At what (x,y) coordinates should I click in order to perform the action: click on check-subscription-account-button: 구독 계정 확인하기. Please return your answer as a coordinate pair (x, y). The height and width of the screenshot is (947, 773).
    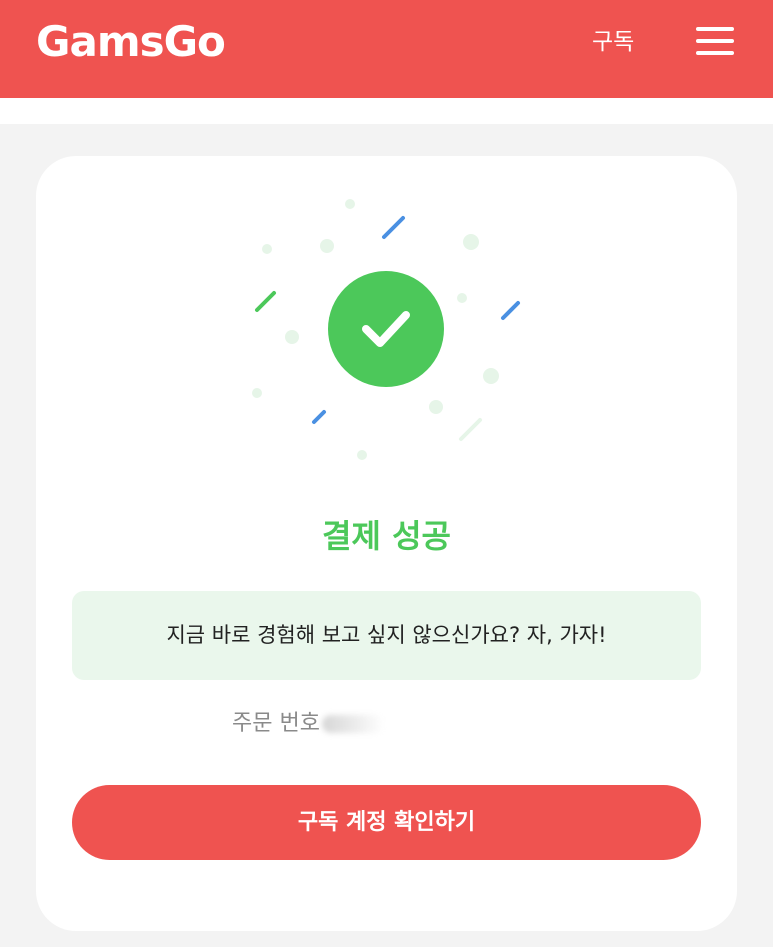
    Looking at the image, I should click on (386, 822).